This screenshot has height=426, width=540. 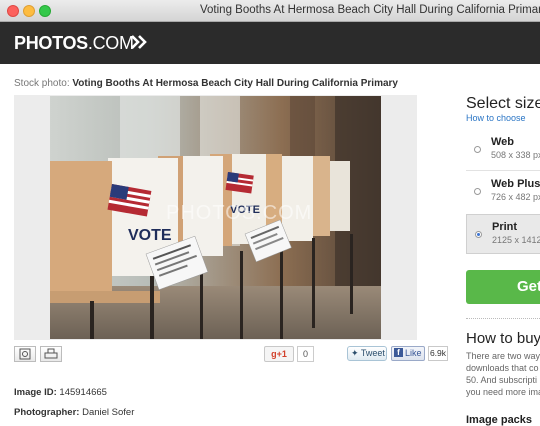 What do you see at coordinates (516, 240) in the screenshot?
I see `size-option-dims: 2125 x 1412 px` at bounding box center [516, 240].